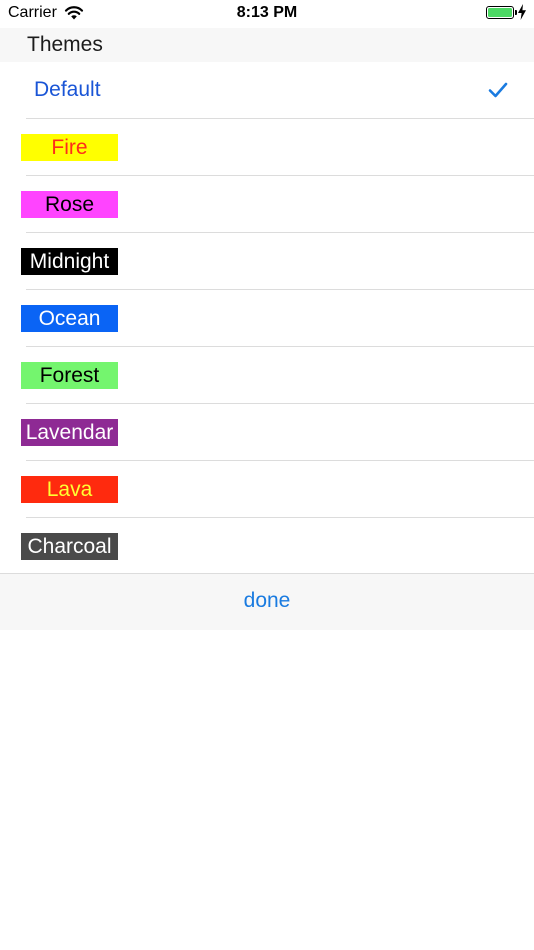 The width and height of the screenshot is (534, 950). What do you see at coordinates (69, 204) in the screenshot?
I see `theme-swatch-rose: Rose` at bounding box center [69, 204].